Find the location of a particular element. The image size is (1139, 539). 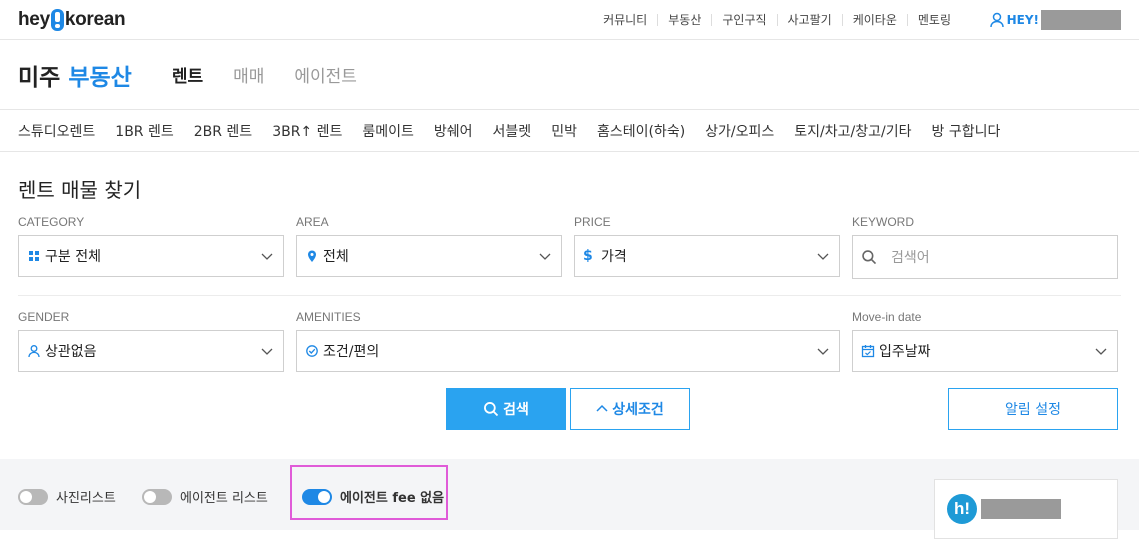

detail-conditions-button: 상세조건 is located at coordinates (630, 409).